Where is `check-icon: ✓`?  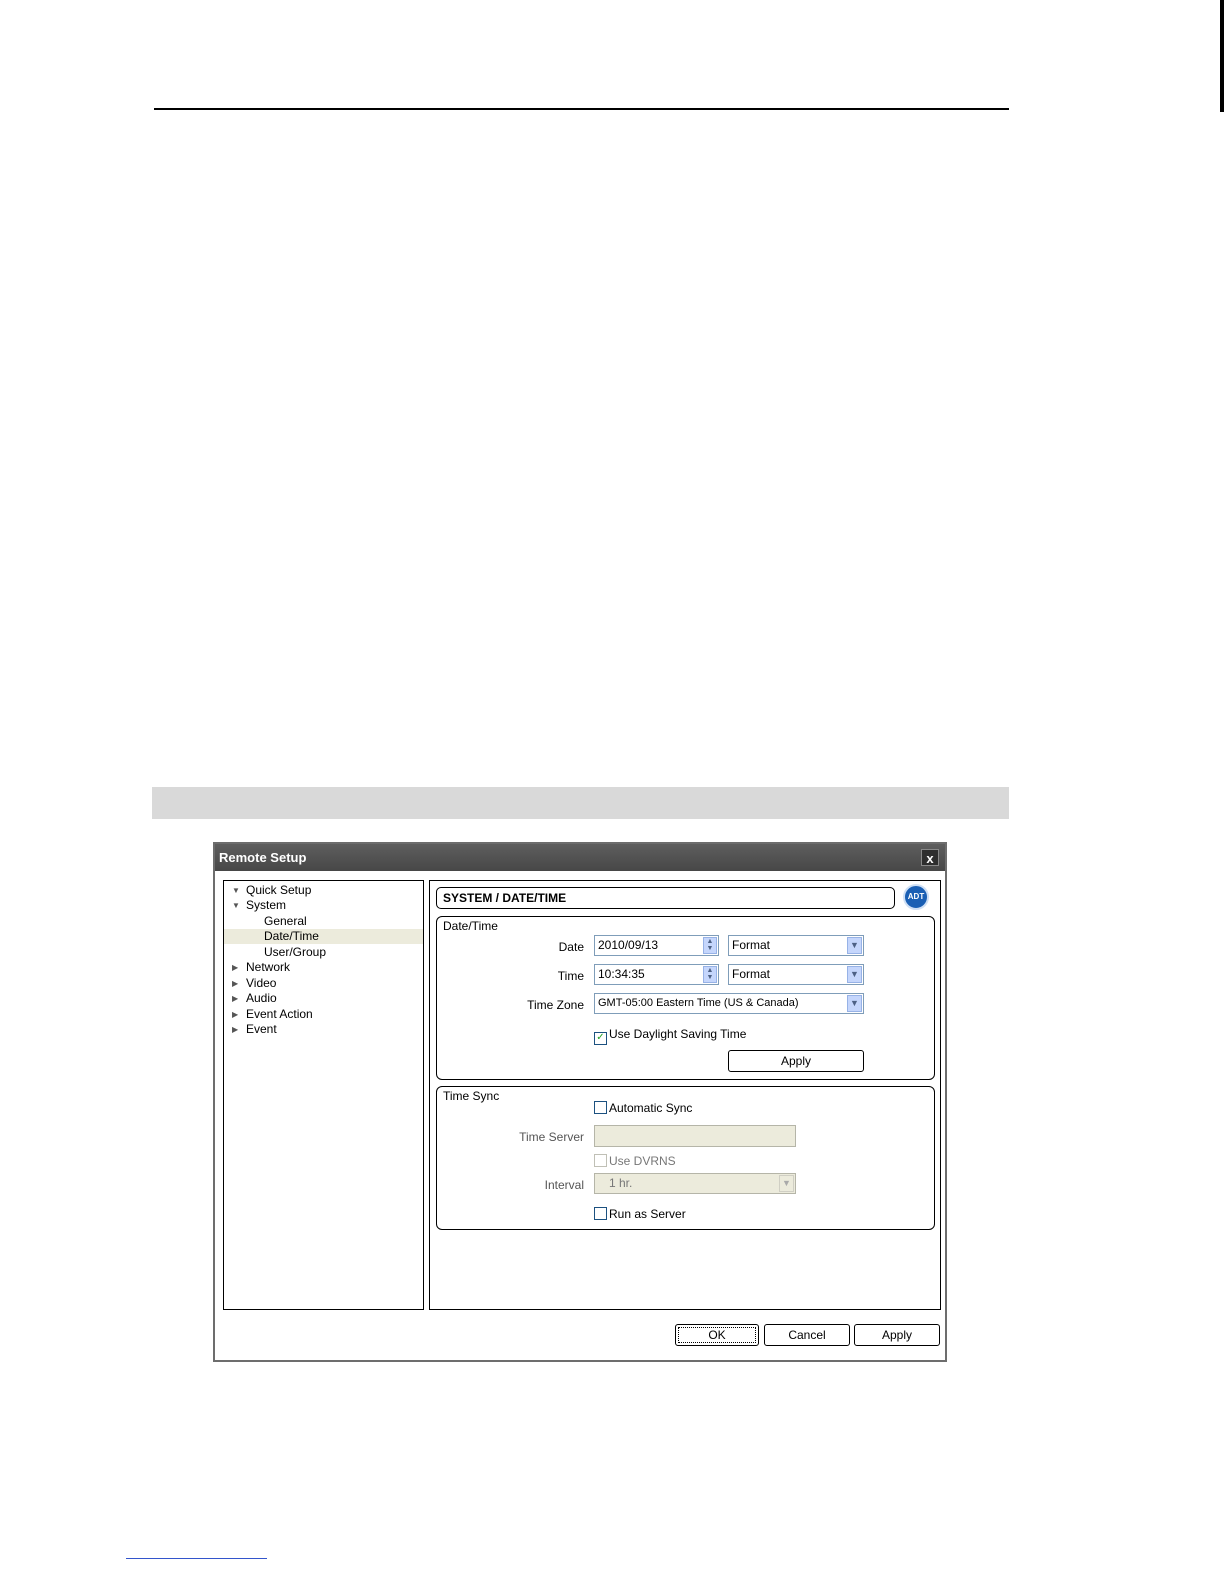
check-icon: ✓ is located at coordinates (600, 1038).